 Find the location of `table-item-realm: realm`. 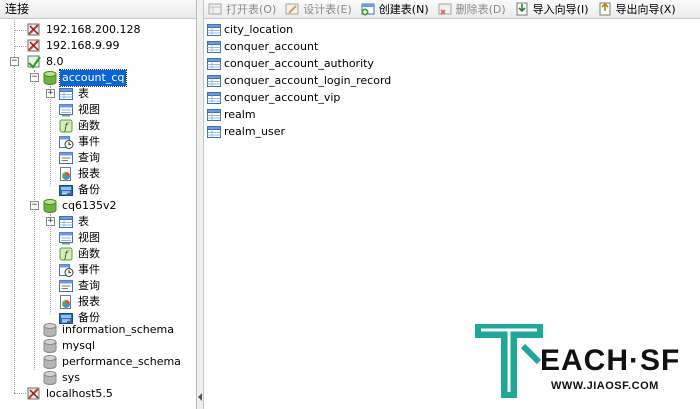

table-item-realm: realm is located at coordinates (231, 115).